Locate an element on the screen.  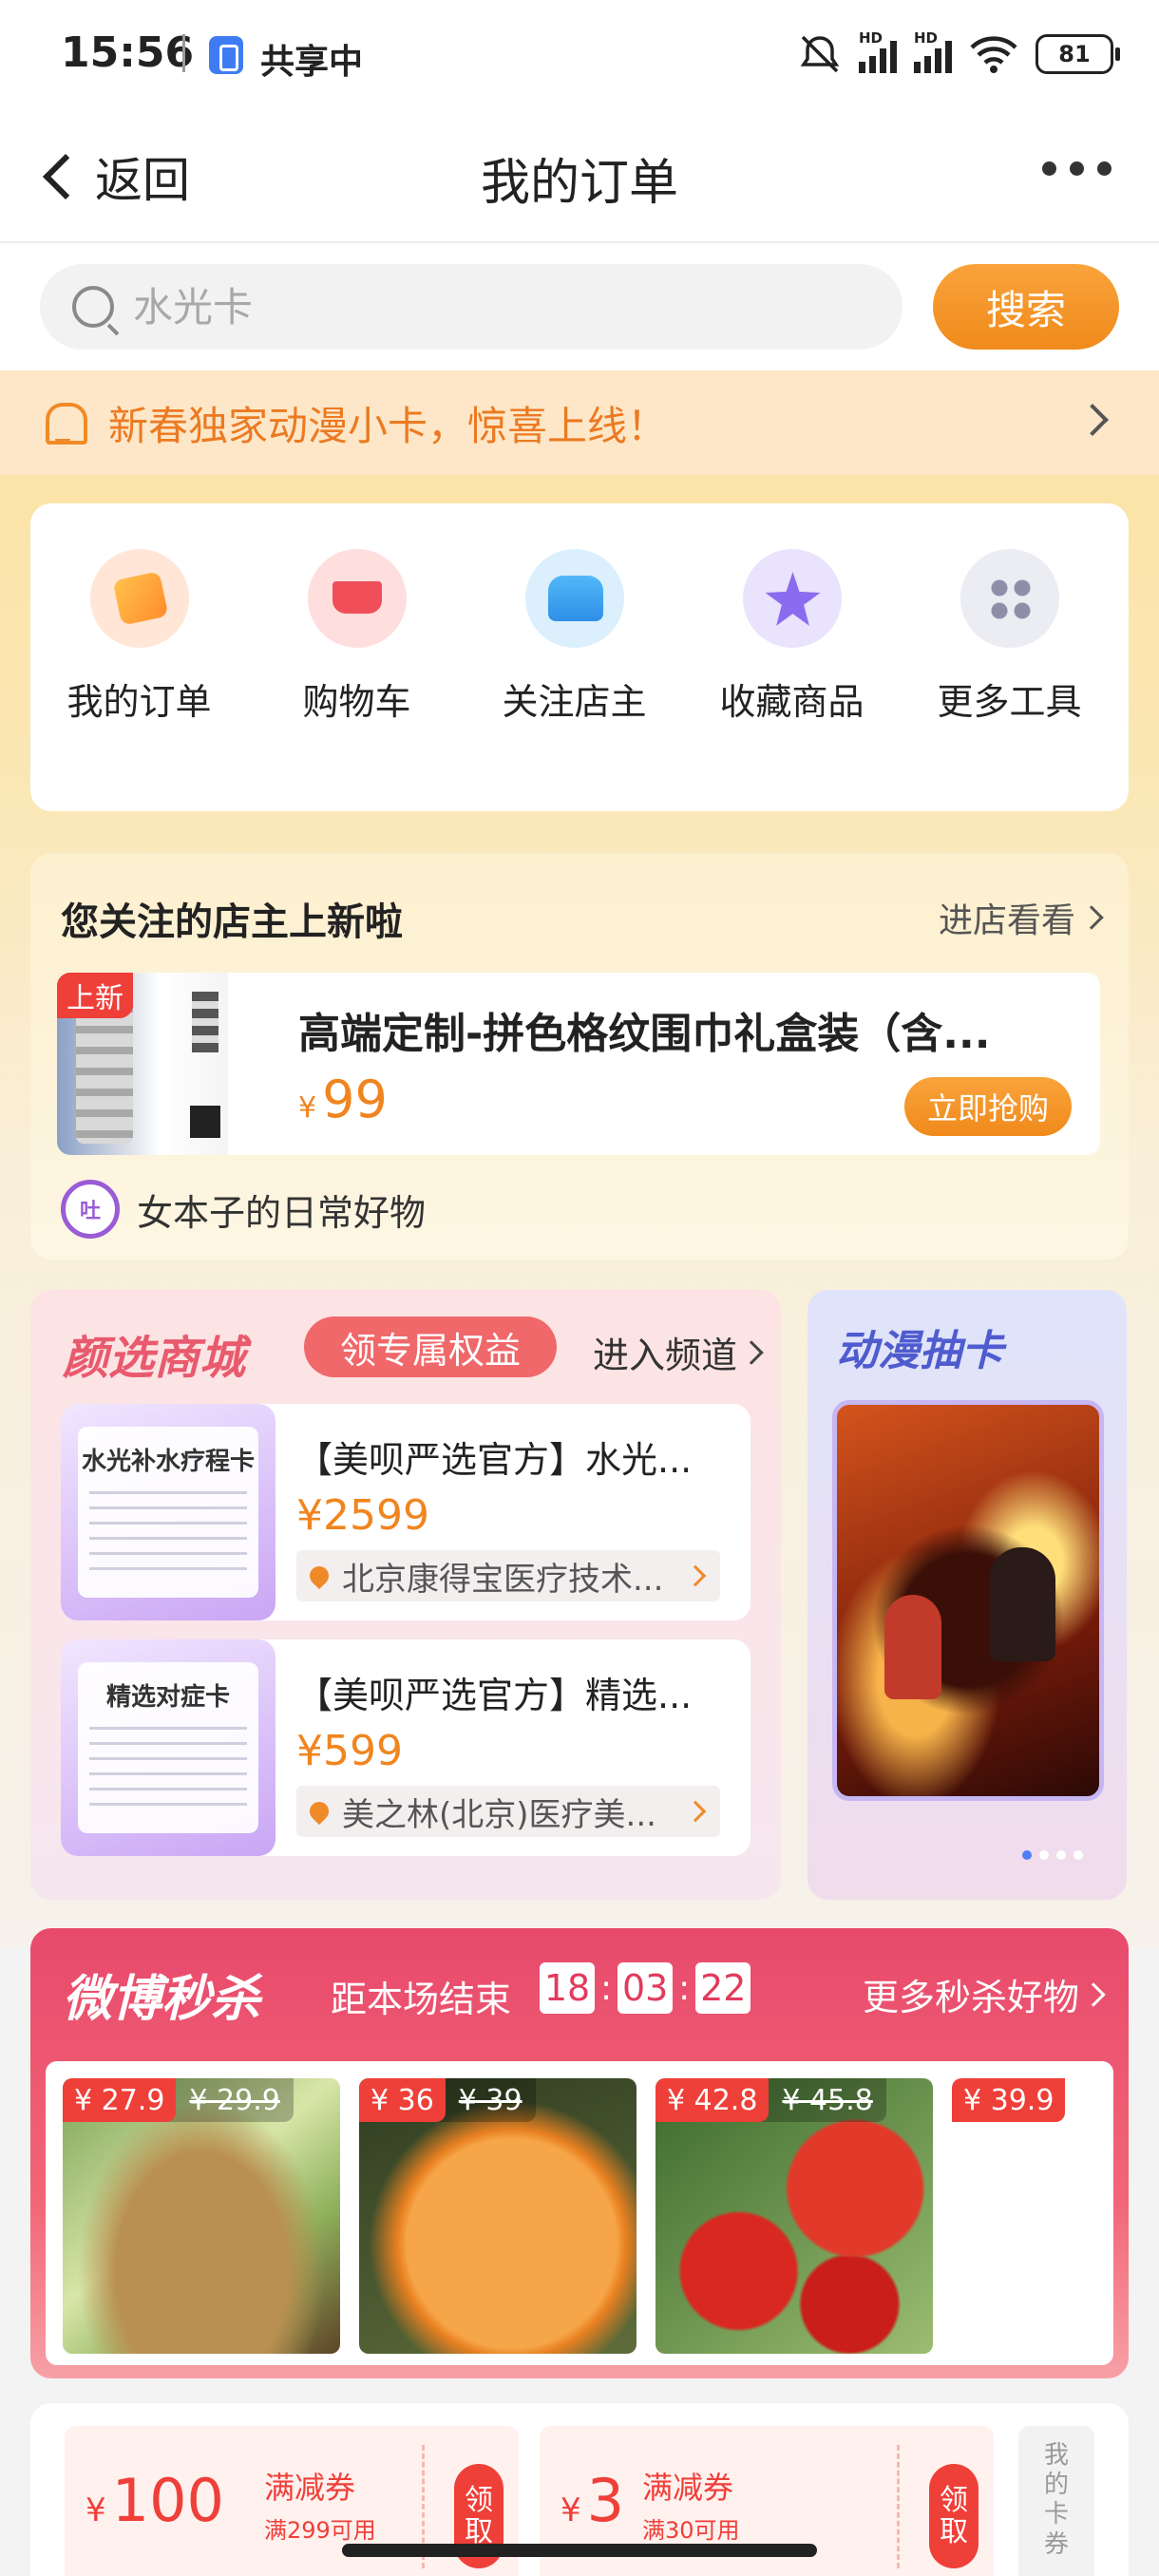
search-box is located at coordinates (471, 307).